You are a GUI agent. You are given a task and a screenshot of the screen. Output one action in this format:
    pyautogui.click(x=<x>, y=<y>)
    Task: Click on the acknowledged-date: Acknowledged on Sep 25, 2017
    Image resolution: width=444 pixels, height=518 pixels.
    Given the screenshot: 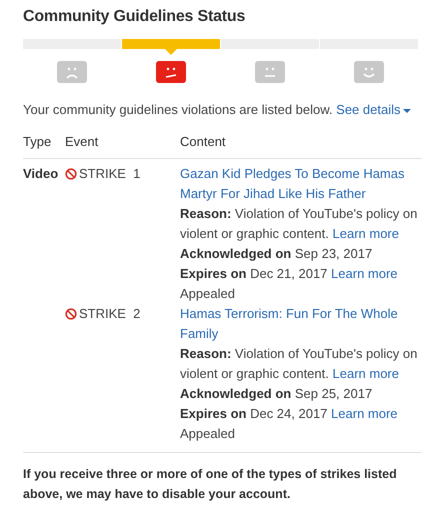 What is the action you would take?
    pyautogui.click(x=276, y=393)
    